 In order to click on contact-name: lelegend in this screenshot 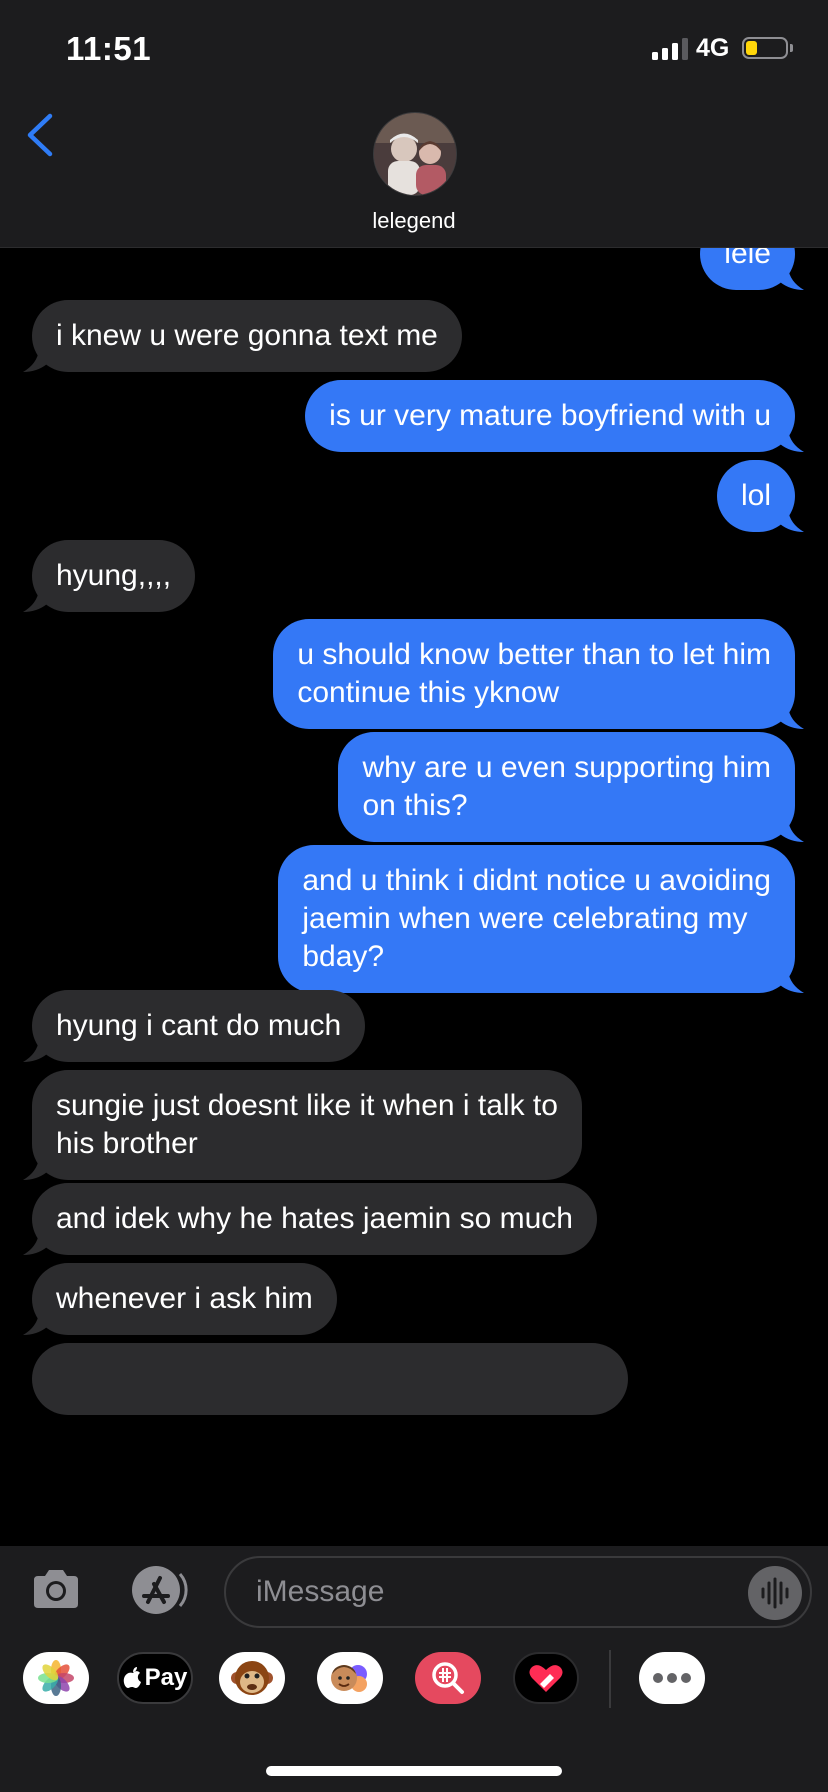, I will do `click(414, 221)`.